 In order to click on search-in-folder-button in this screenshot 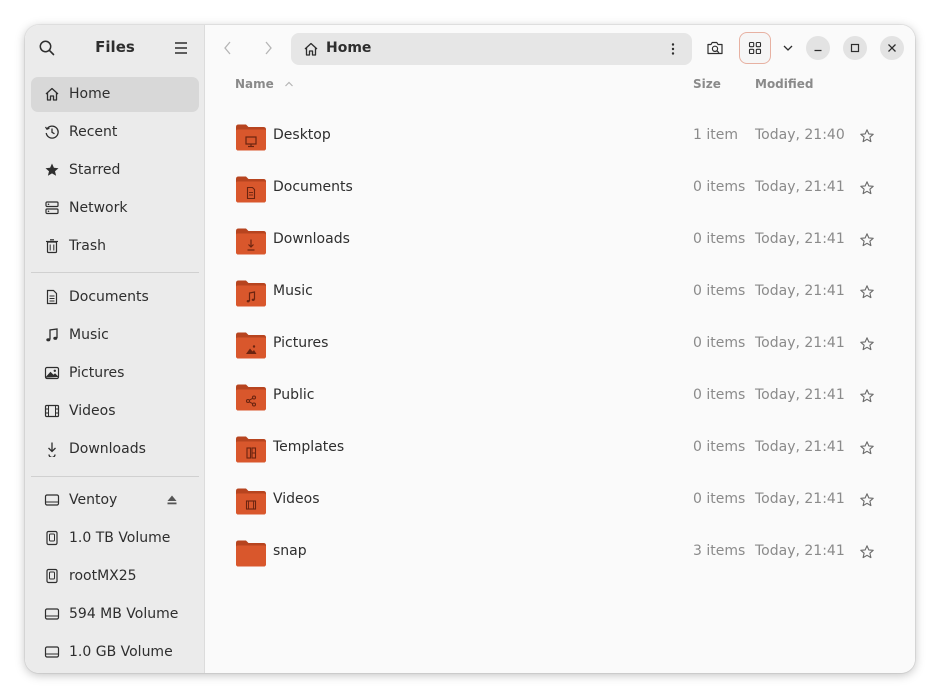, I will do `click(715, 48)`.